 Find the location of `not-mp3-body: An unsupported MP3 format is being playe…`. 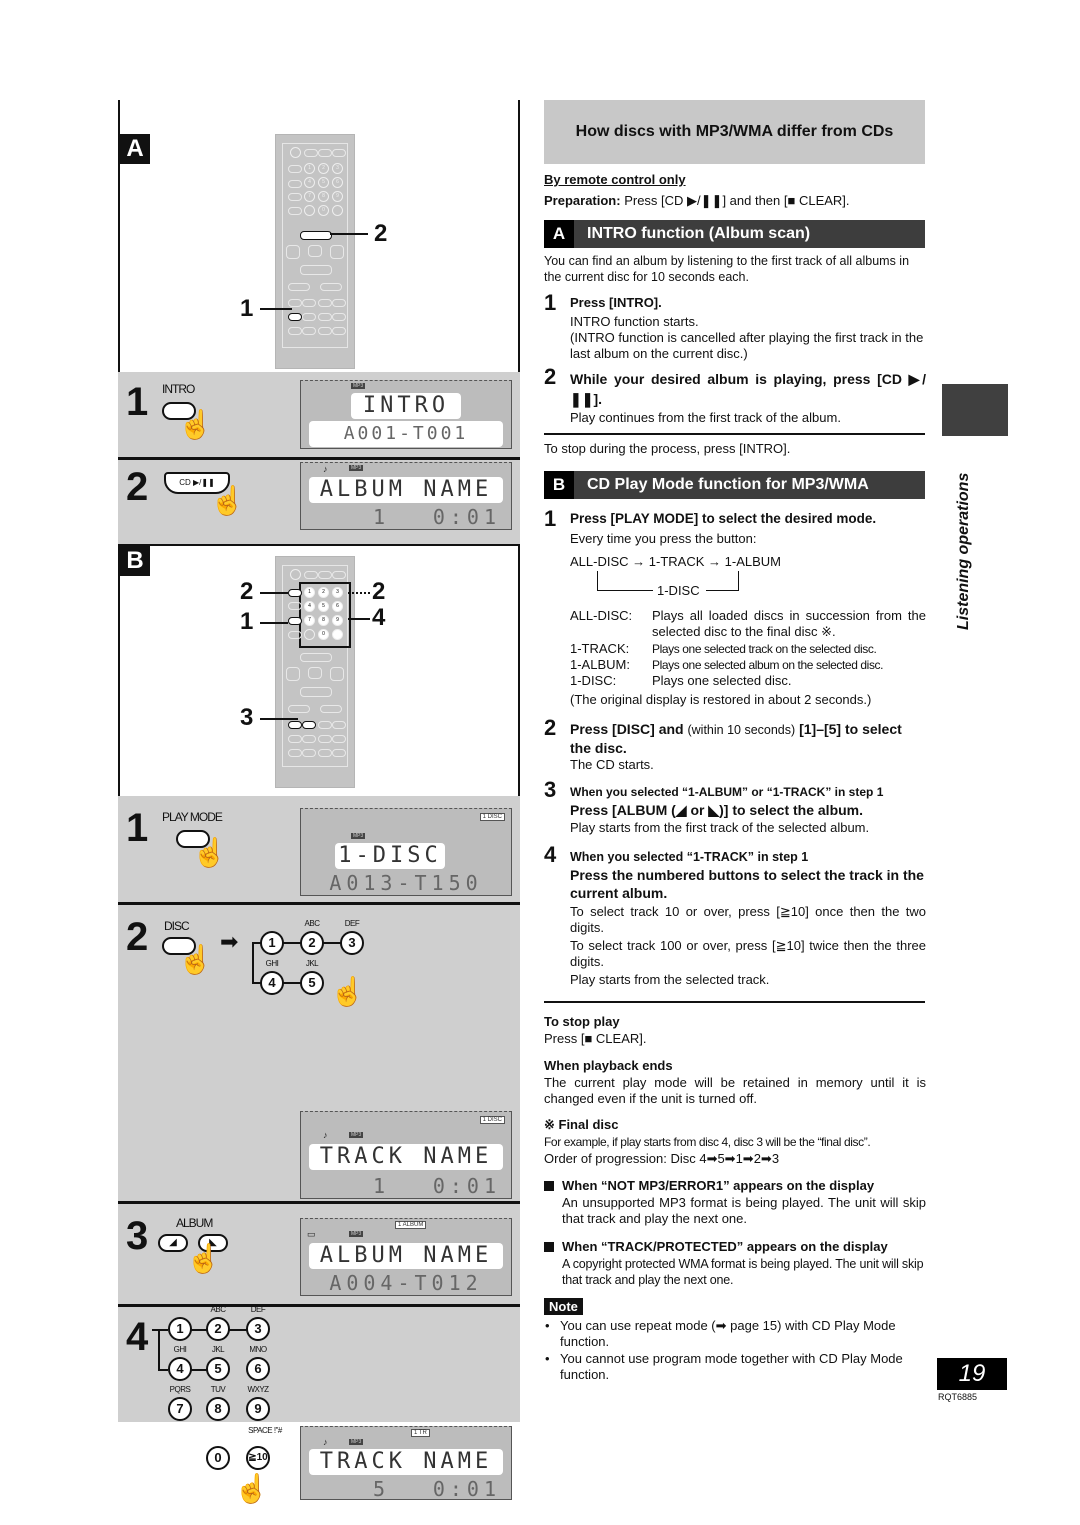

not-mp3-body: An unsupported MP3 format is being playe… is located at coordinates (744, 1210).